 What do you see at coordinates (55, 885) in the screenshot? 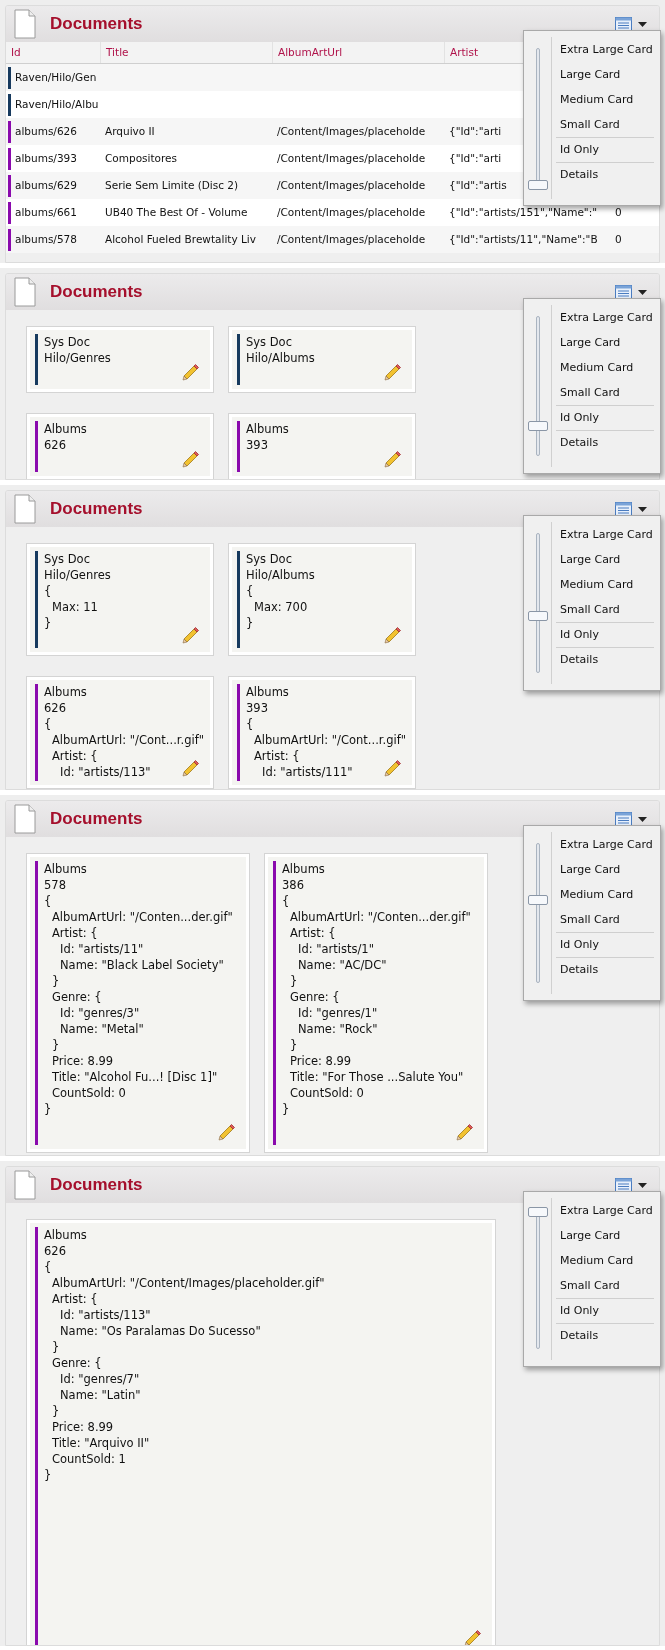
I see `document-id: 578` at bounding box center [55, 885].